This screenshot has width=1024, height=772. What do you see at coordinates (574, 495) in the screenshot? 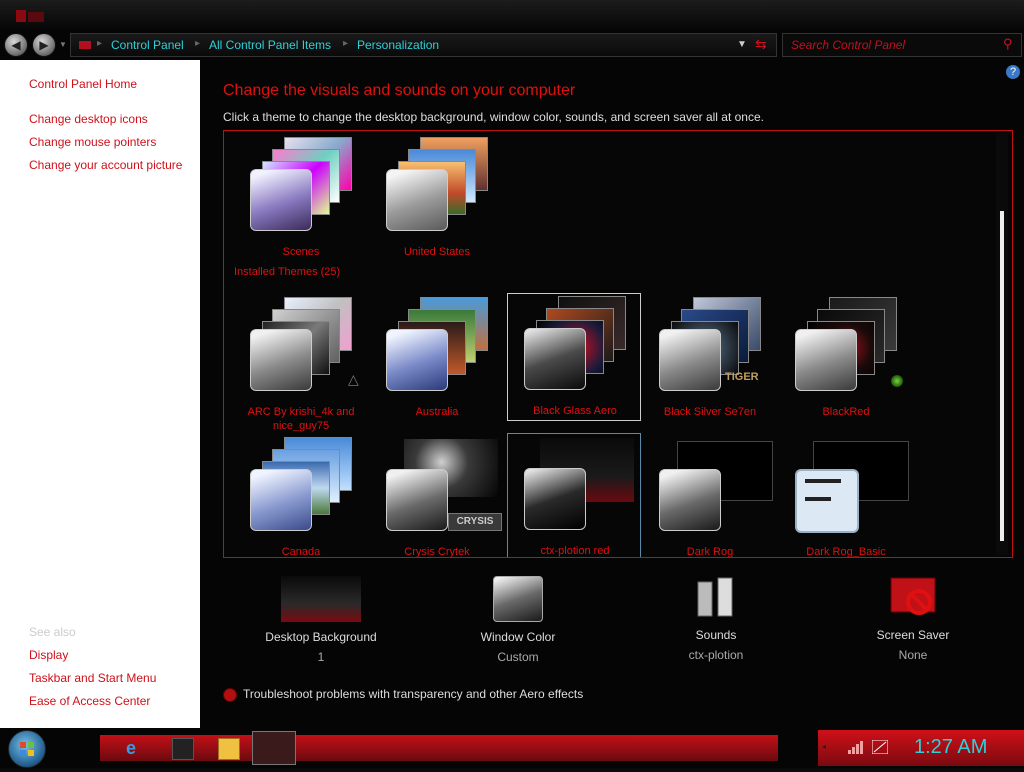
I see `theme-tile-ctx-plotion-red: ctx-plotion red` at bounding box center [574, 495].